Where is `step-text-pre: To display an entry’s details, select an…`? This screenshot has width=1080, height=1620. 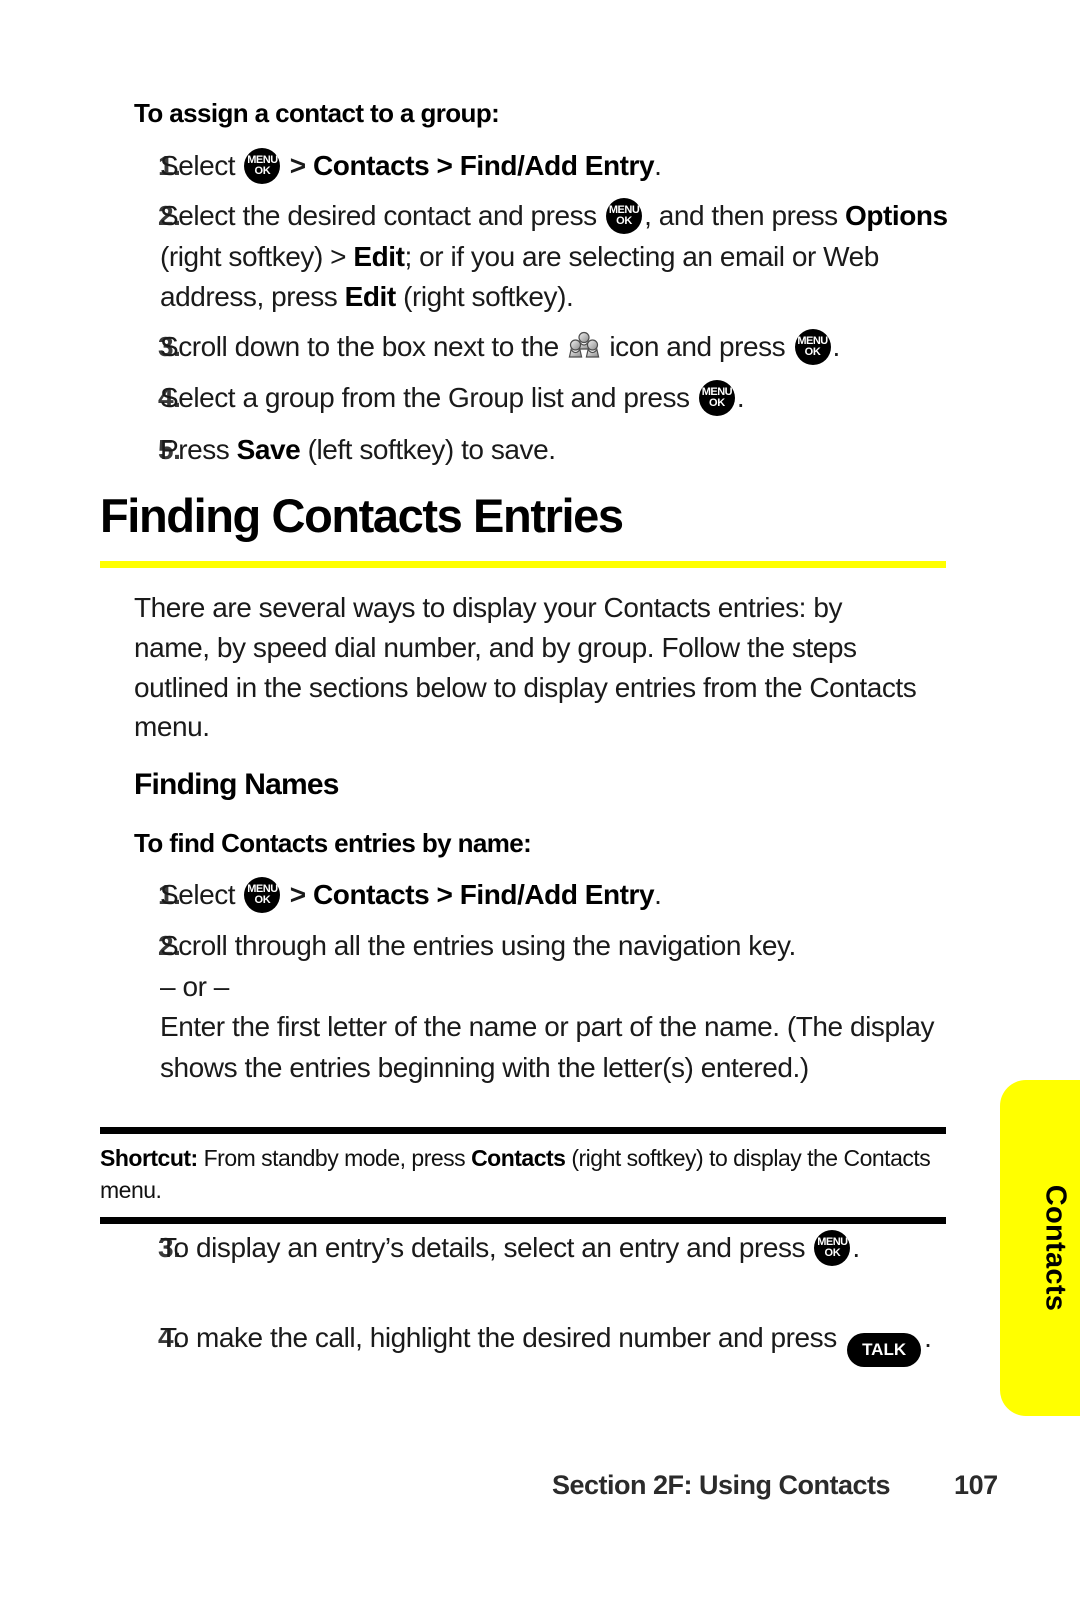
step-text-pre: To display an entry’s details, select an… is located at coordinates (486, 1247).